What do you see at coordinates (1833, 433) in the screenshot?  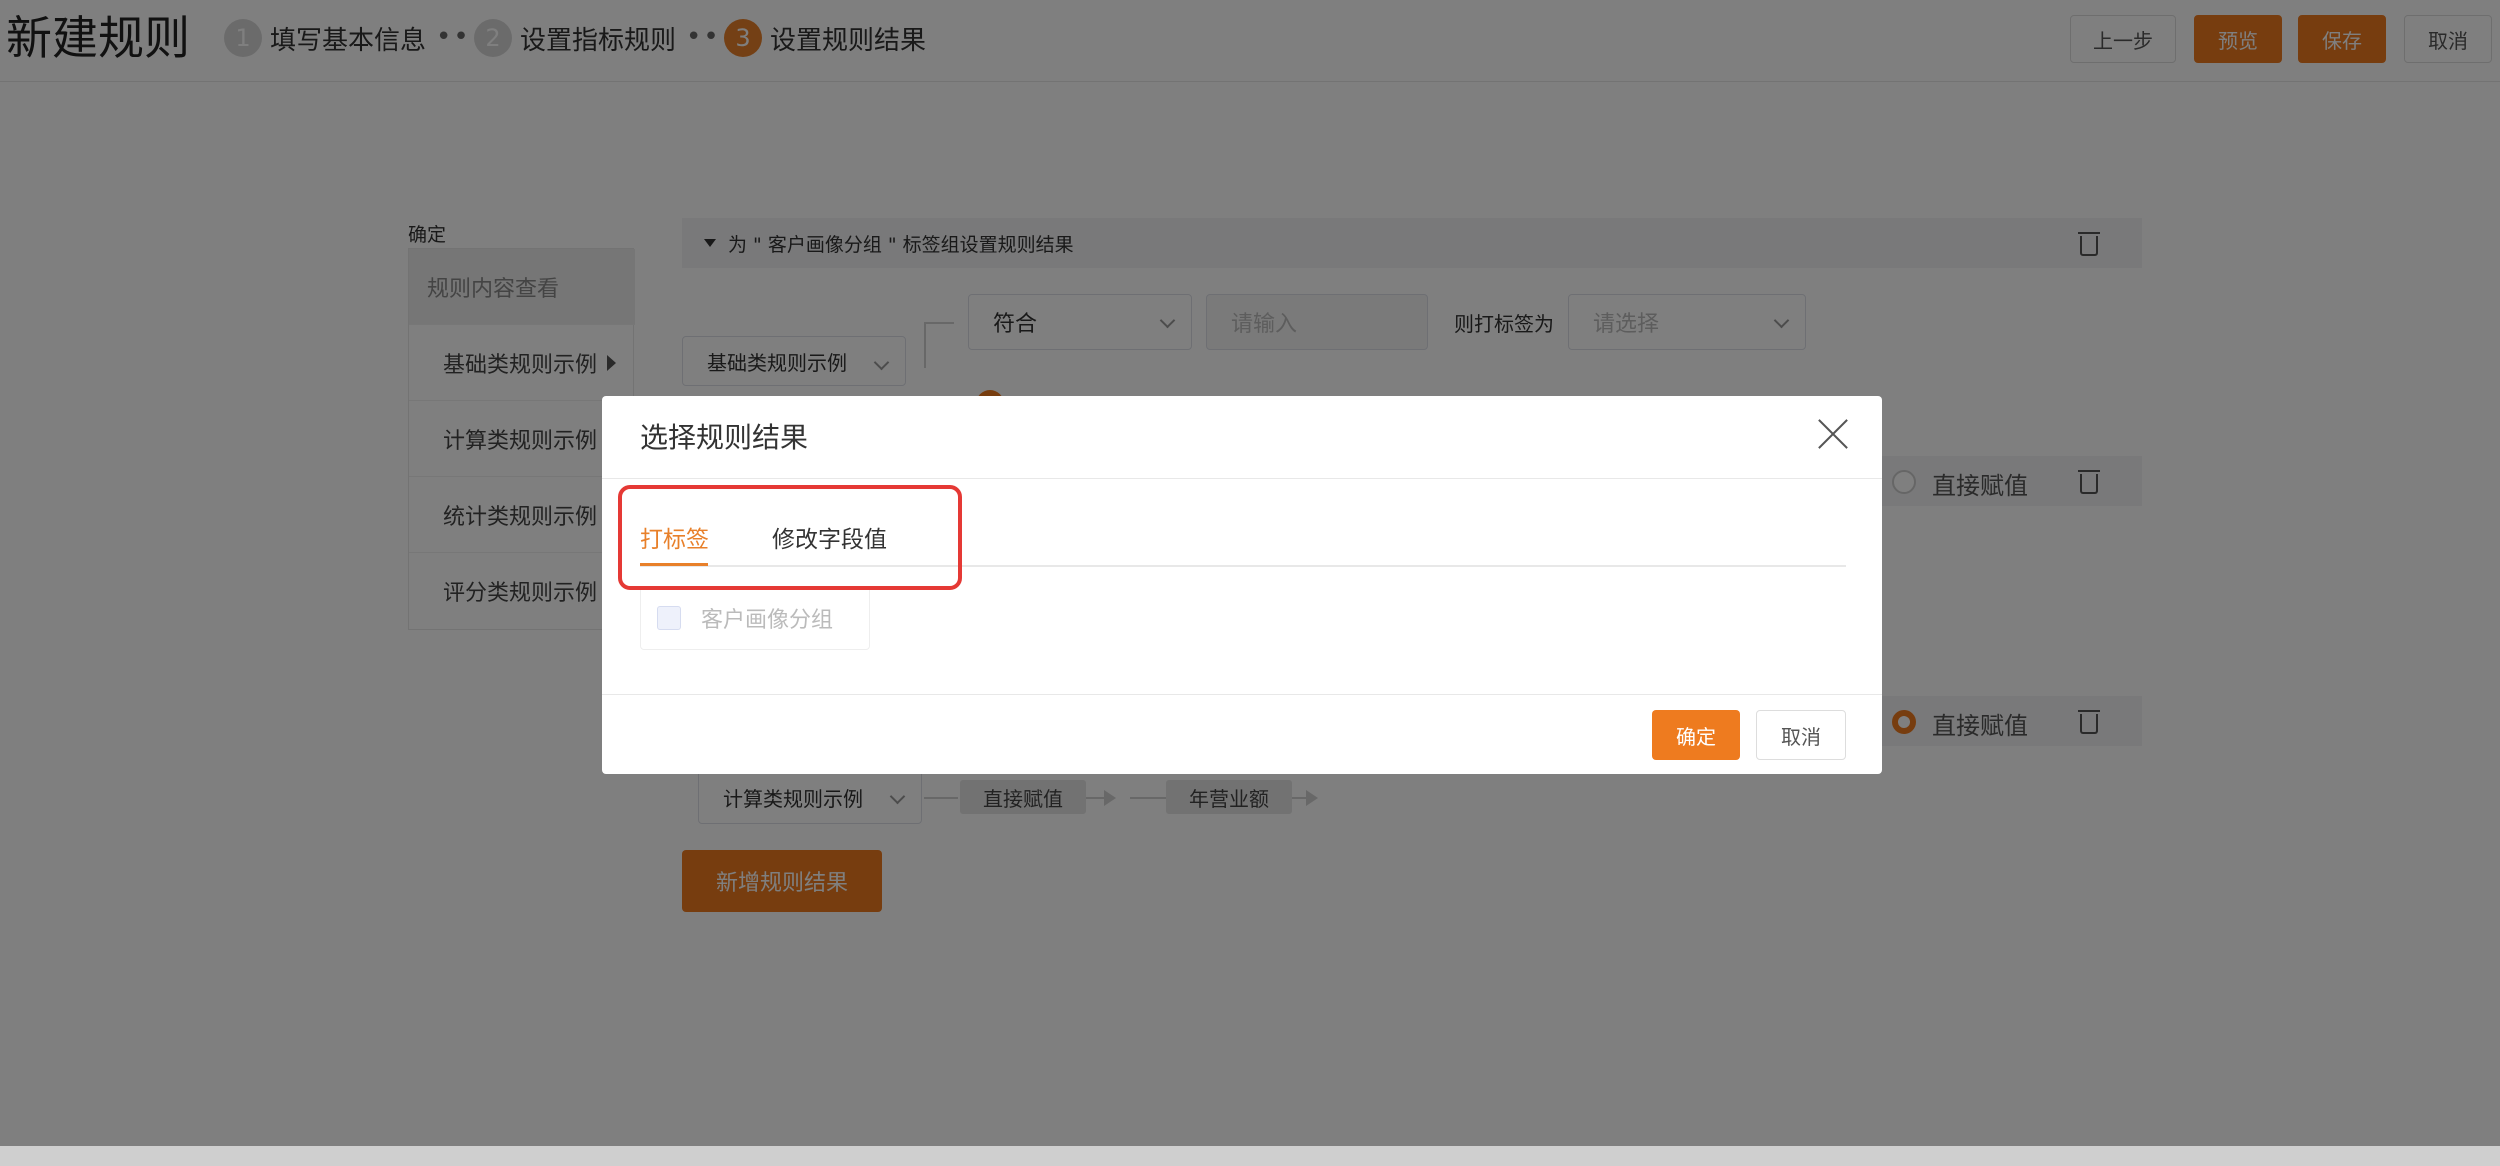 I see `close-icon` at bounding box center [1833, 433].